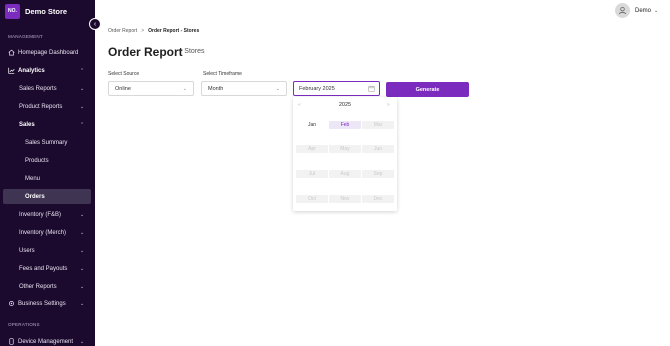  What do you see at coordinates (38, 88) in the screenshot?
I see `sidebar-item-label: Sales Reports` at bounding box center [38, 88].